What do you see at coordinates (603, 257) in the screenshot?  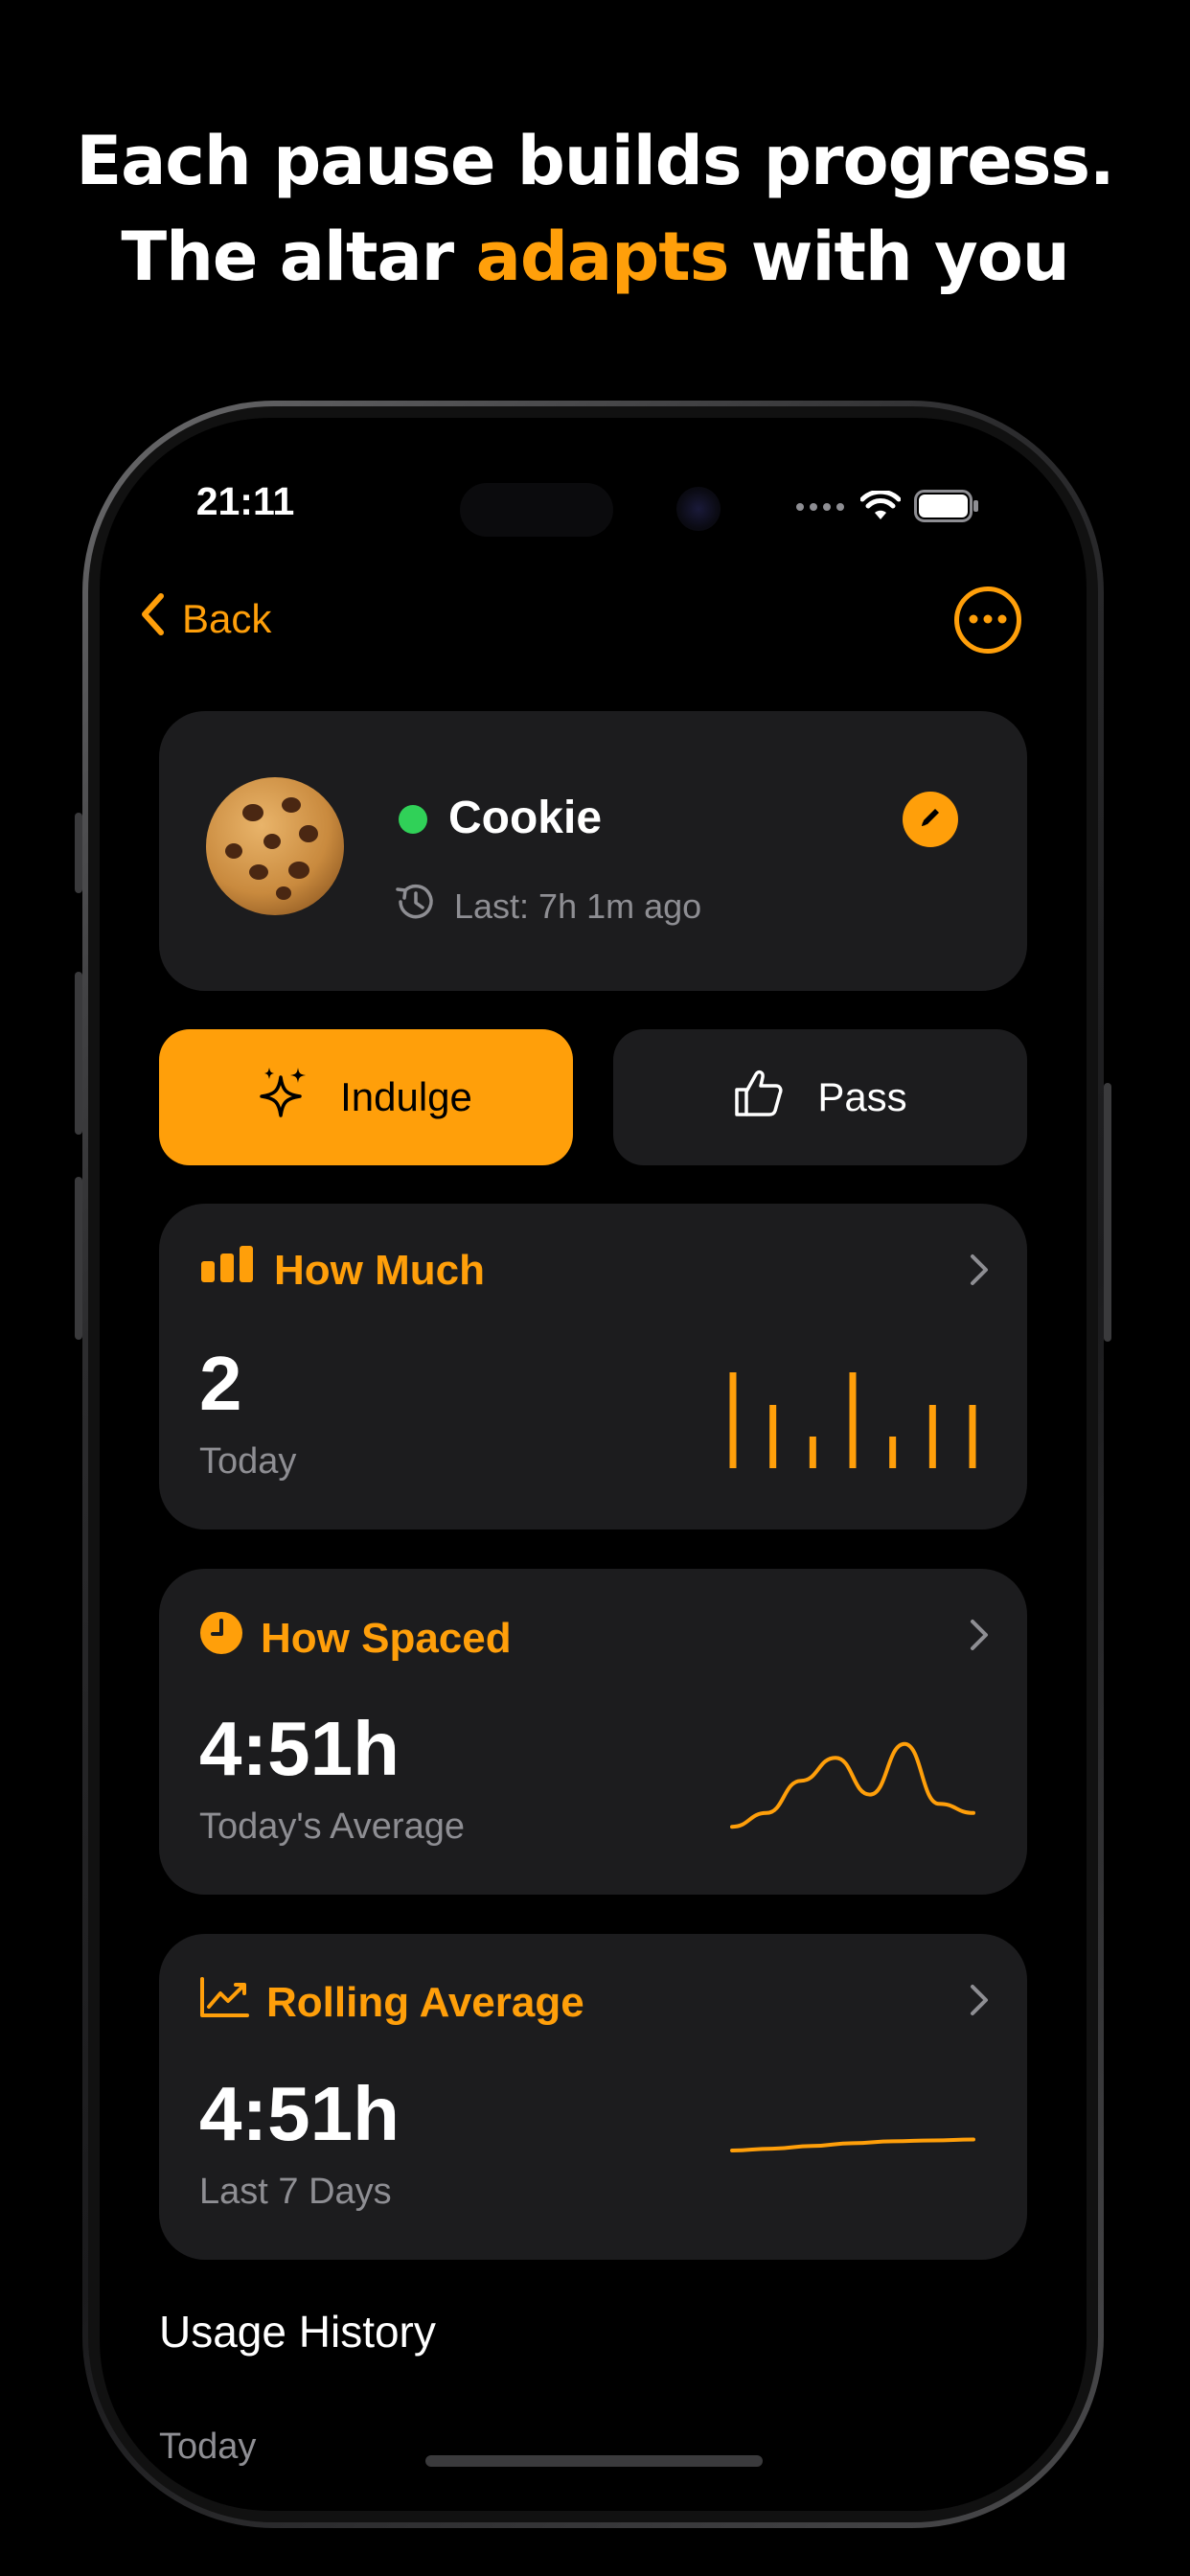 I see `headline-accent: adapts` at bounding box center [603, 257].